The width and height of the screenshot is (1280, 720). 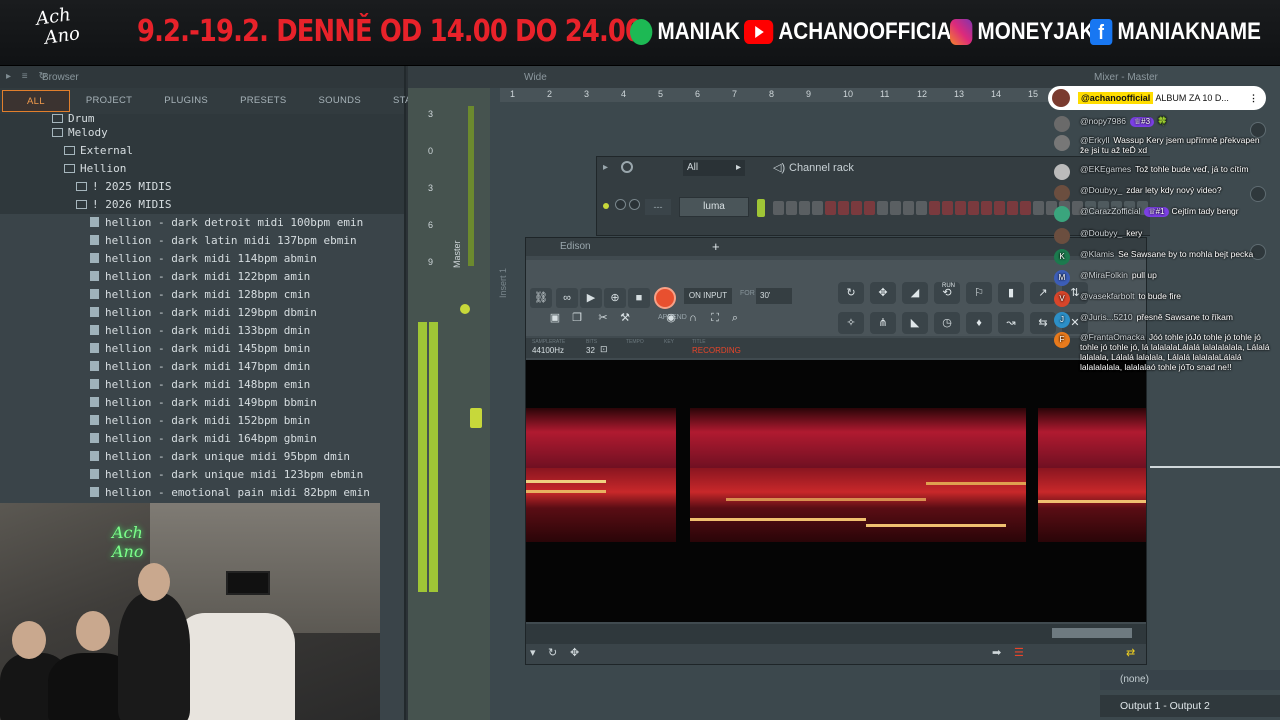 What do you see at coordinates (883, 293) in the screenshot?
I see `edison-tool-button: ✥` at bounding box center [883, 293].